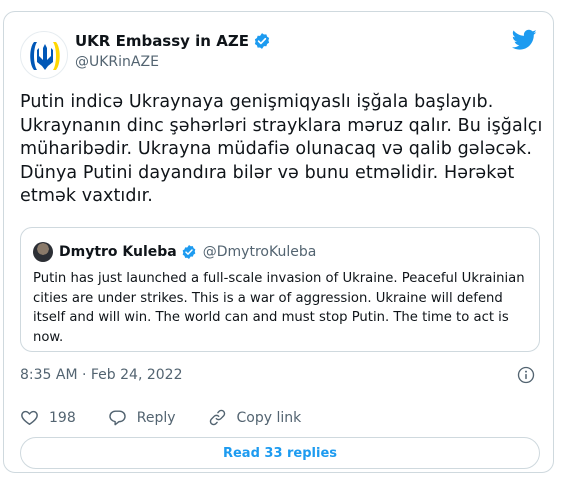 This screenshot has height=479, width=562. I want to click on quoted-line: now., so click(48, 337).